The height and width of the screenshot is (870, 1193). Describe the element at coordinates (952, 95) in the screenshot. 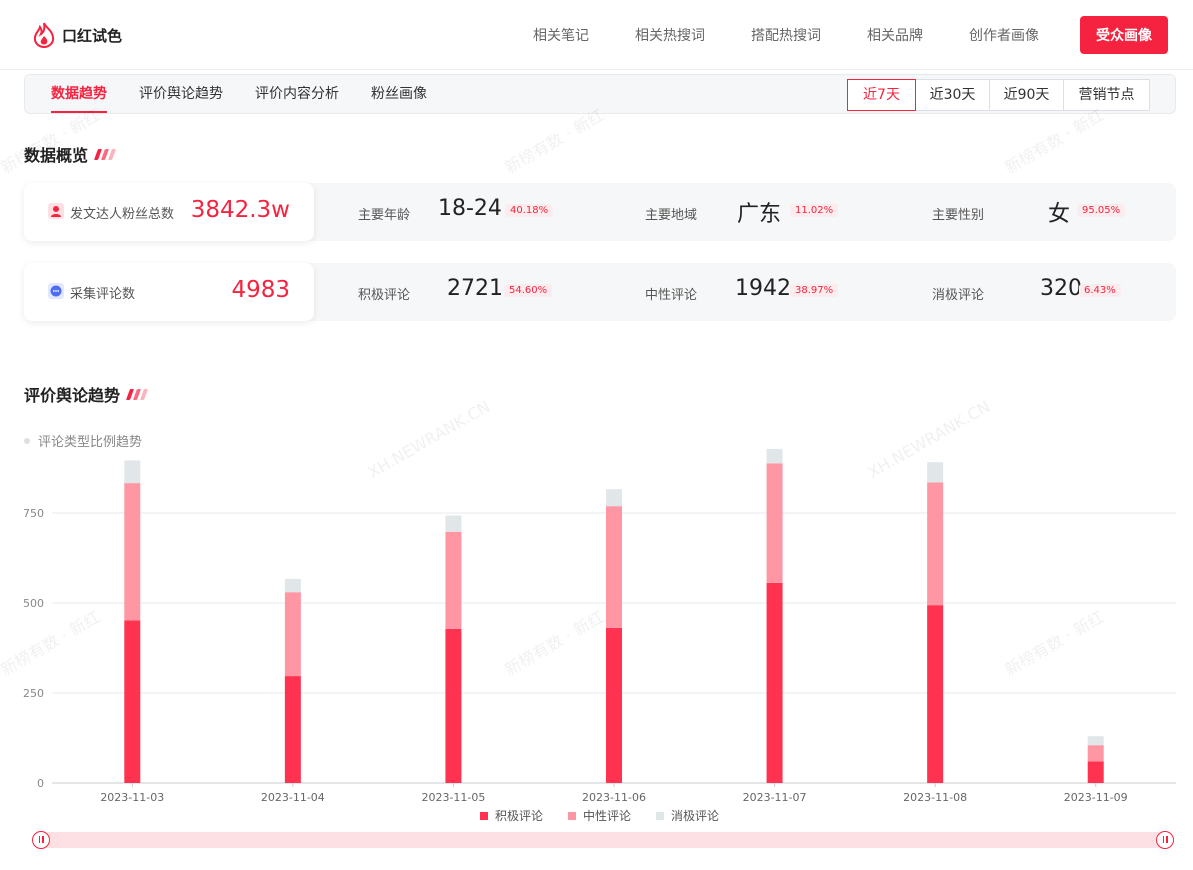

I see `range-30-days: 近30天` at that location.